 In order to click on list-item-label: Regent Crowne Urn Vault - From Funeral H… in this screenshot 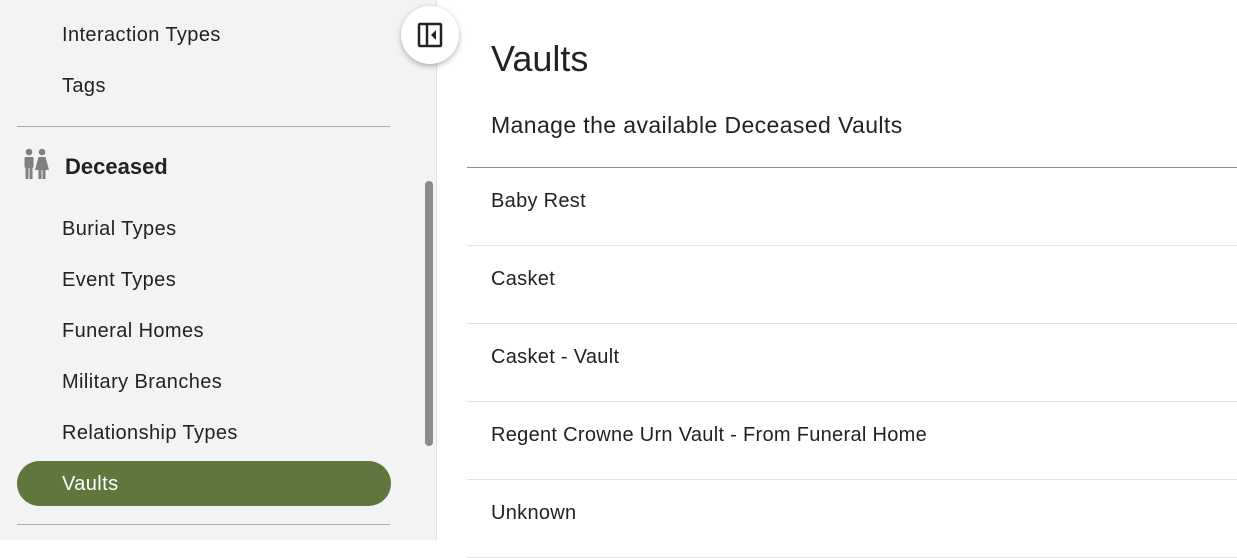, I will do `click(709, 435)`.